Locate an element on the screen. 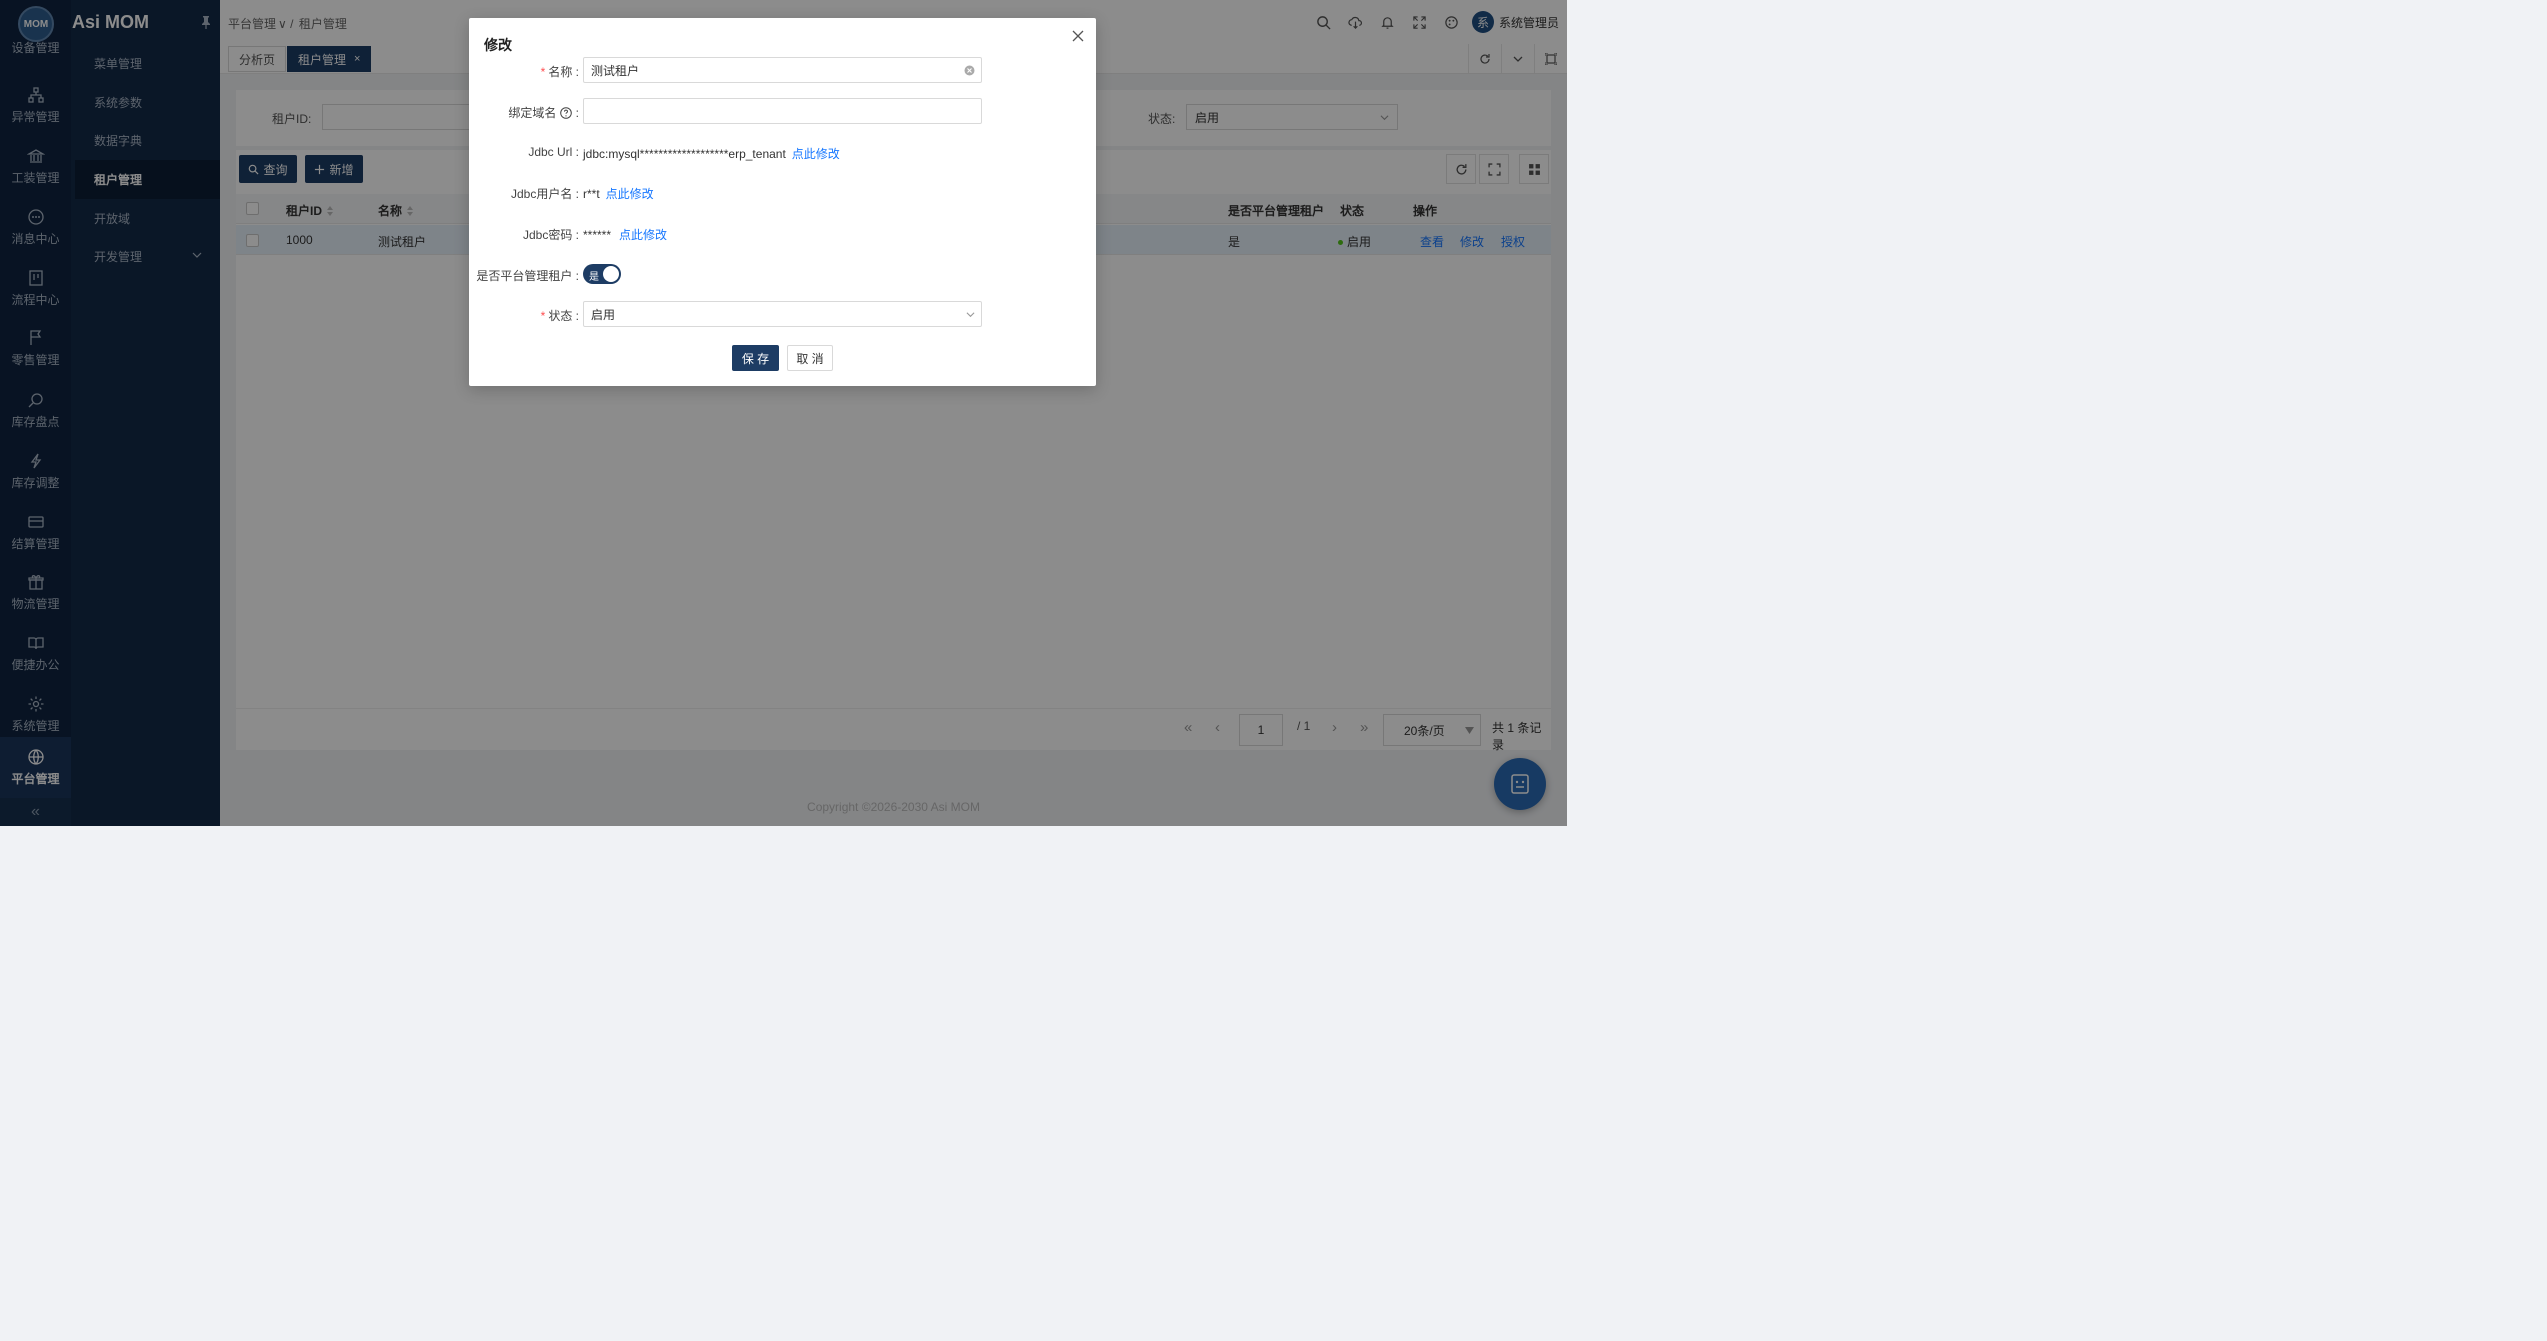 This screenshot has width=2547, height=1341. domain-field is located at coordinates (782, 111).